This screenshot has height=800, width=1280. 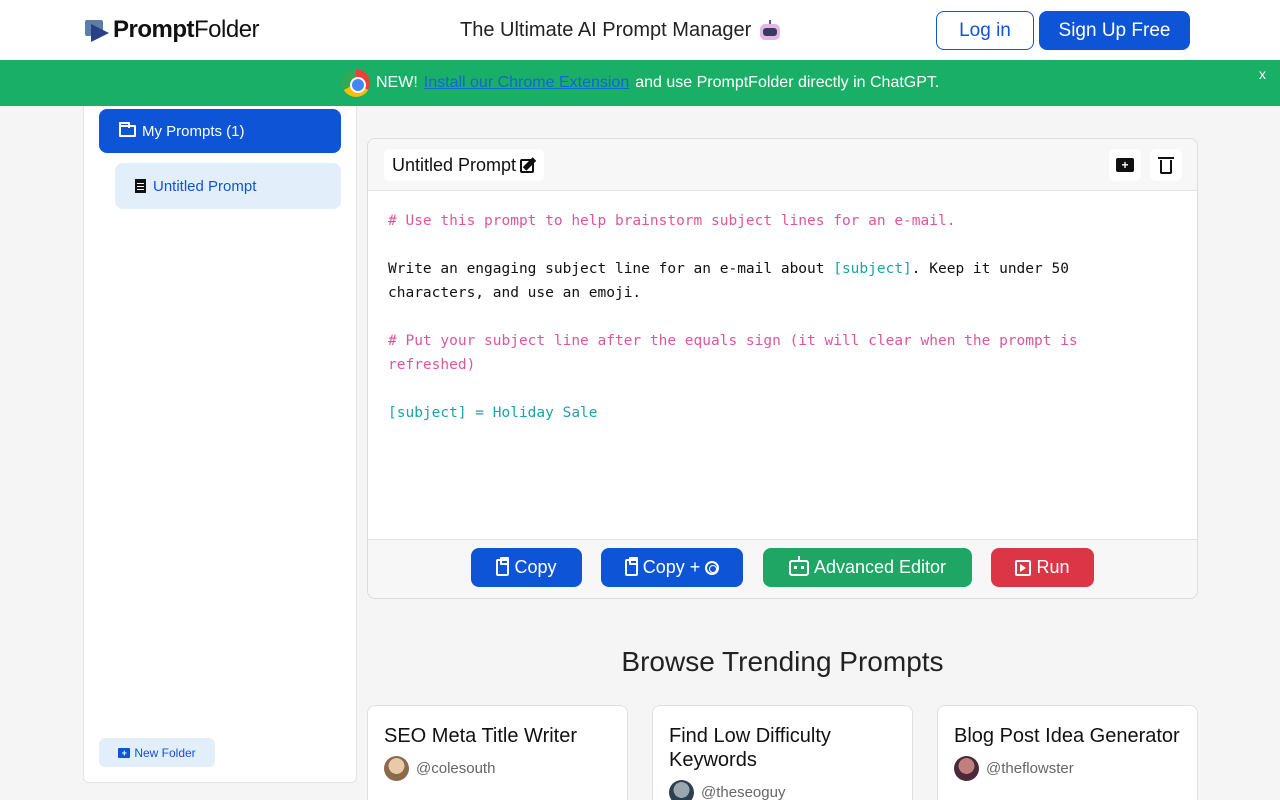 I want to click on move-to-folder-button: +, so click(x=1125, y=165).